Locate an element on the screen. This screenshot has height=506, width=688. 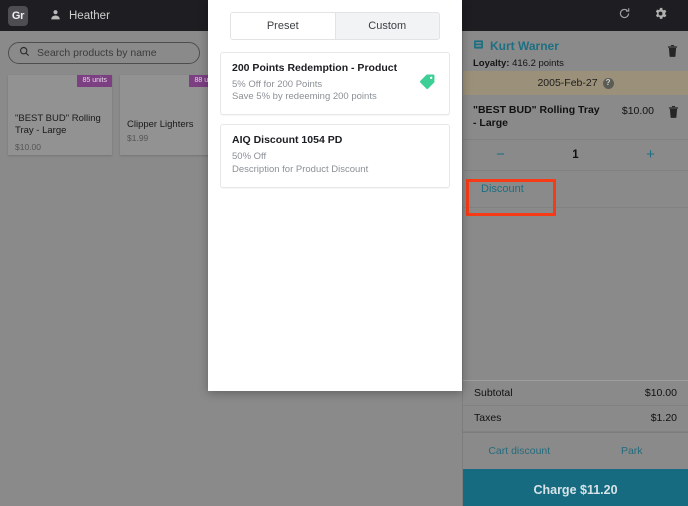
cart-actions-row: Cart discount Park is located at coordinates (575, 450).